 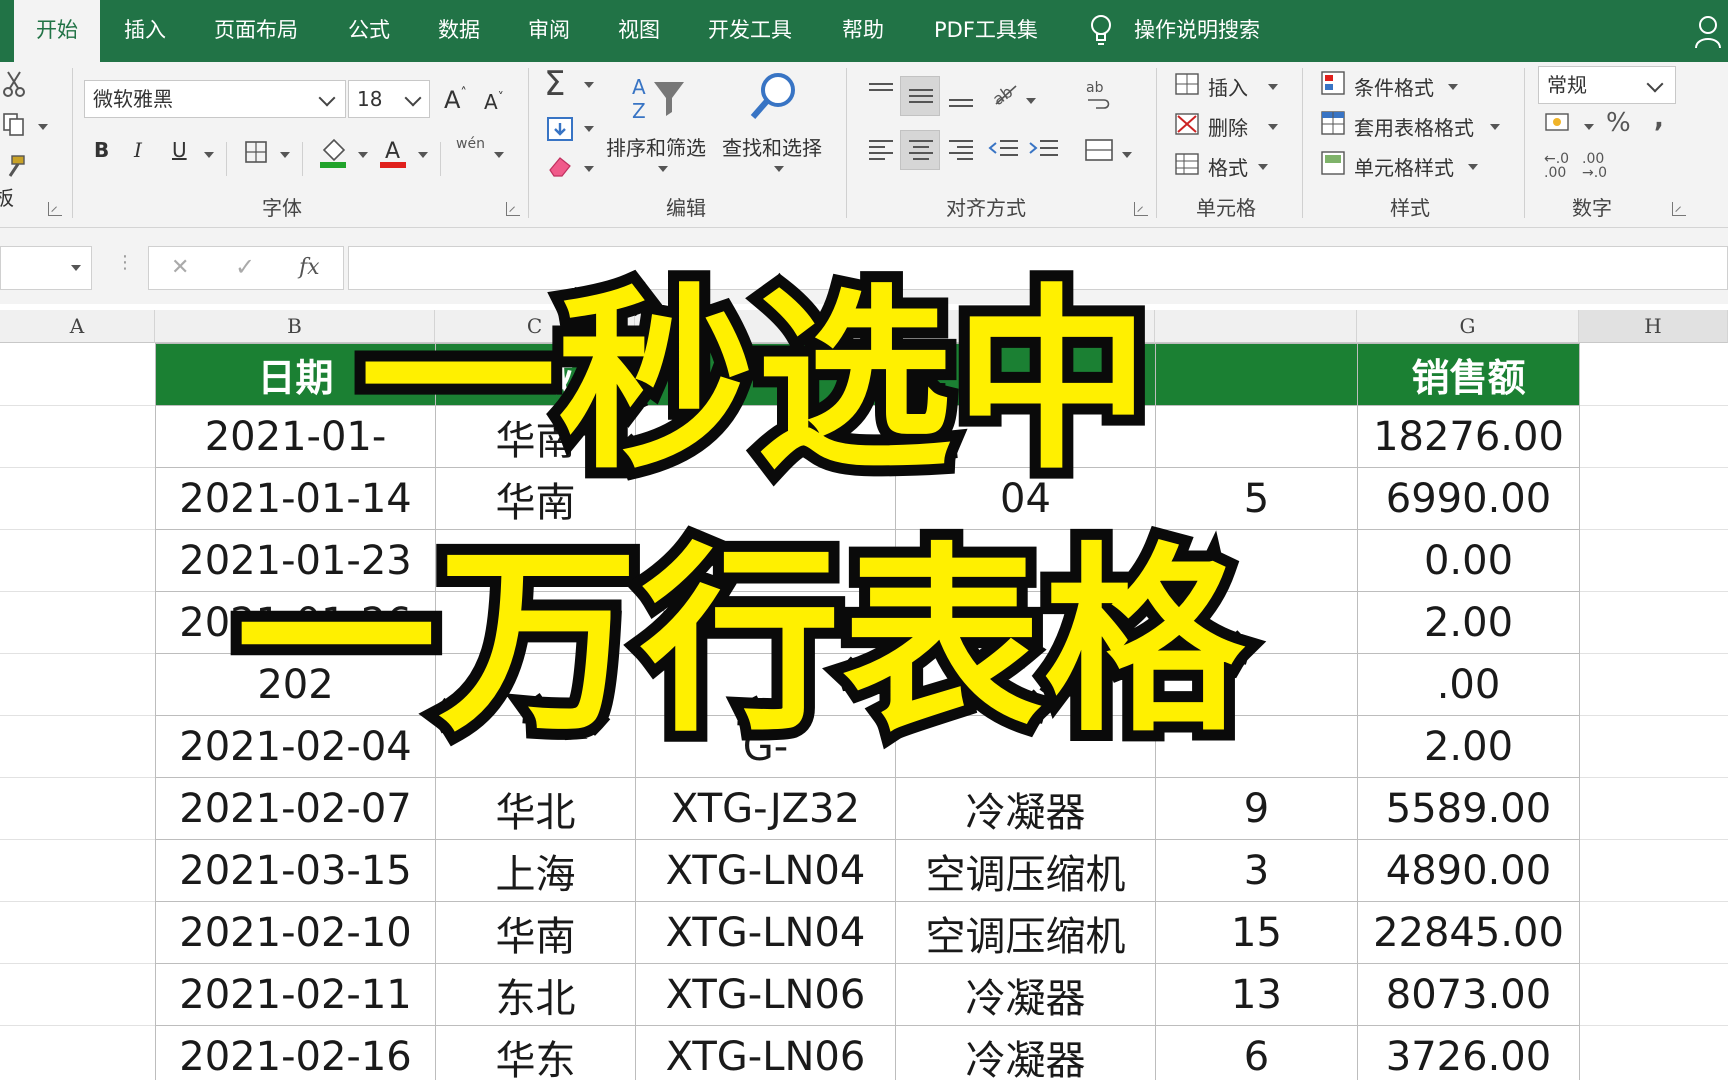 What do you see at coordinates (589, 129) in the screenshot?
I see `fill-dropdown-caret` at bounding box center [589, 129].